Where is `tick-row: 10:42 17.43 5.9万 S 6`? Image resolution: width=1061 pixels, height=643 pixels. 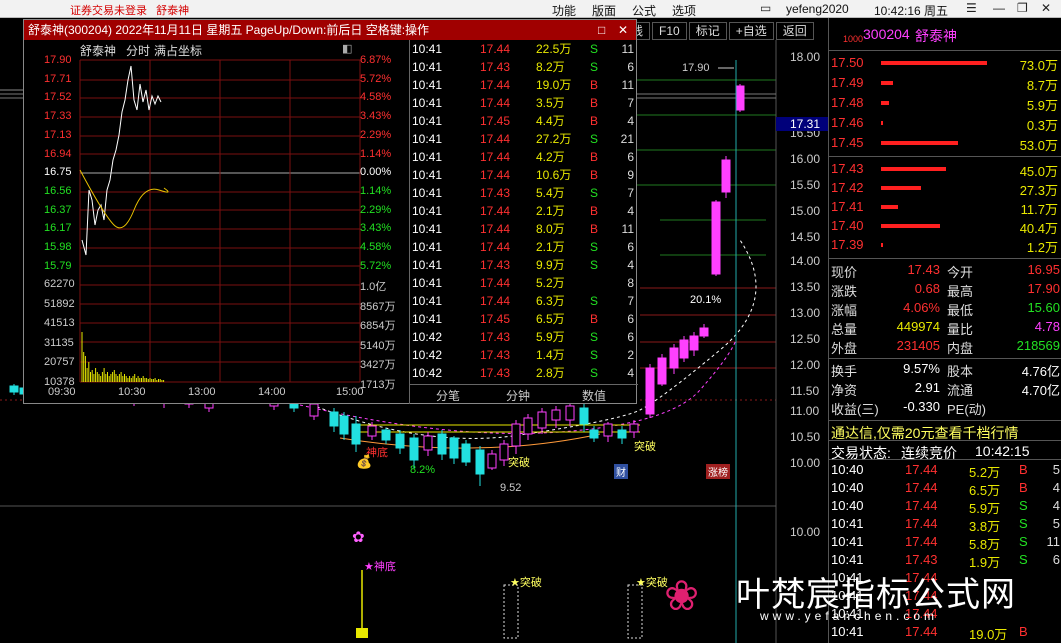
tick-row: 10:42 17.43 5.9万 S 6 is located at coordinates (524, 337).